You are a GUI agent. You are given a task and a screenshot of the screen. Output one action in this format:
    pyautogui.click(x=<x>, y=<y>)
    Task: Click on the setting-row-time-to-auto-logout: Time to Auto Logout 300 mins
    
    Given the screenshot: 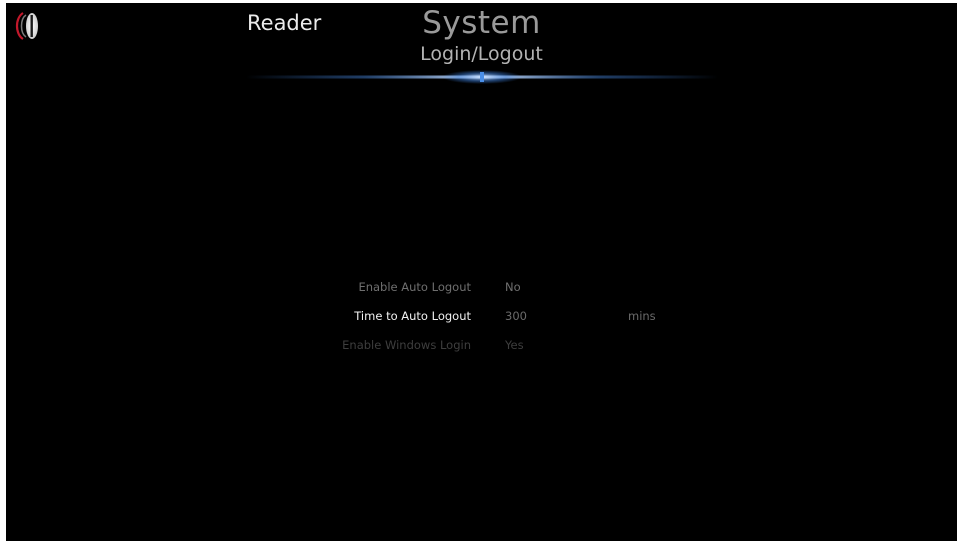 What is the action you would take?
    pyautogui.click(x=481, y=316)
    